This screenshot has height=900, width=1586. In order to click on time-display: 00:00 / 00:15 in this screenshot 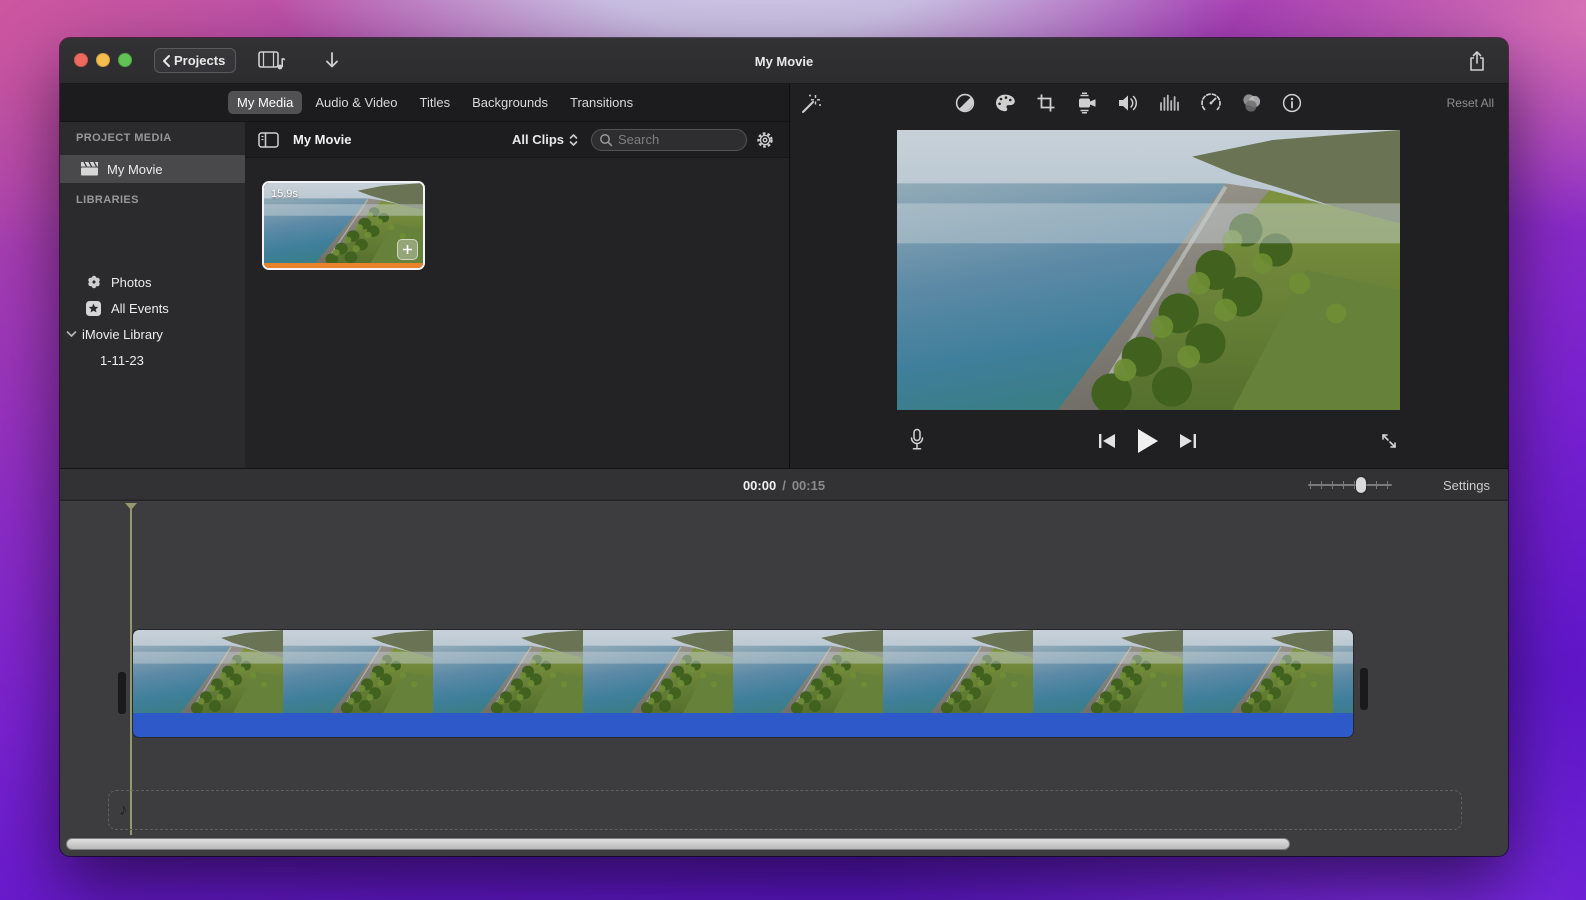, I will do `click(784, 485)`.